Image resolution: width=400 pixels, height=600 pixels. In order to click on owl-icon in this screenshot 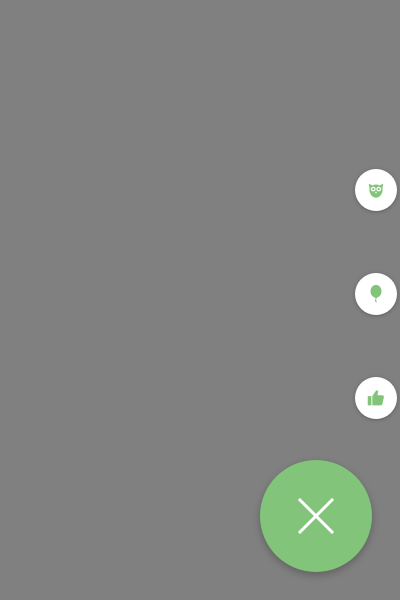, I will do `click(376, 190)`.